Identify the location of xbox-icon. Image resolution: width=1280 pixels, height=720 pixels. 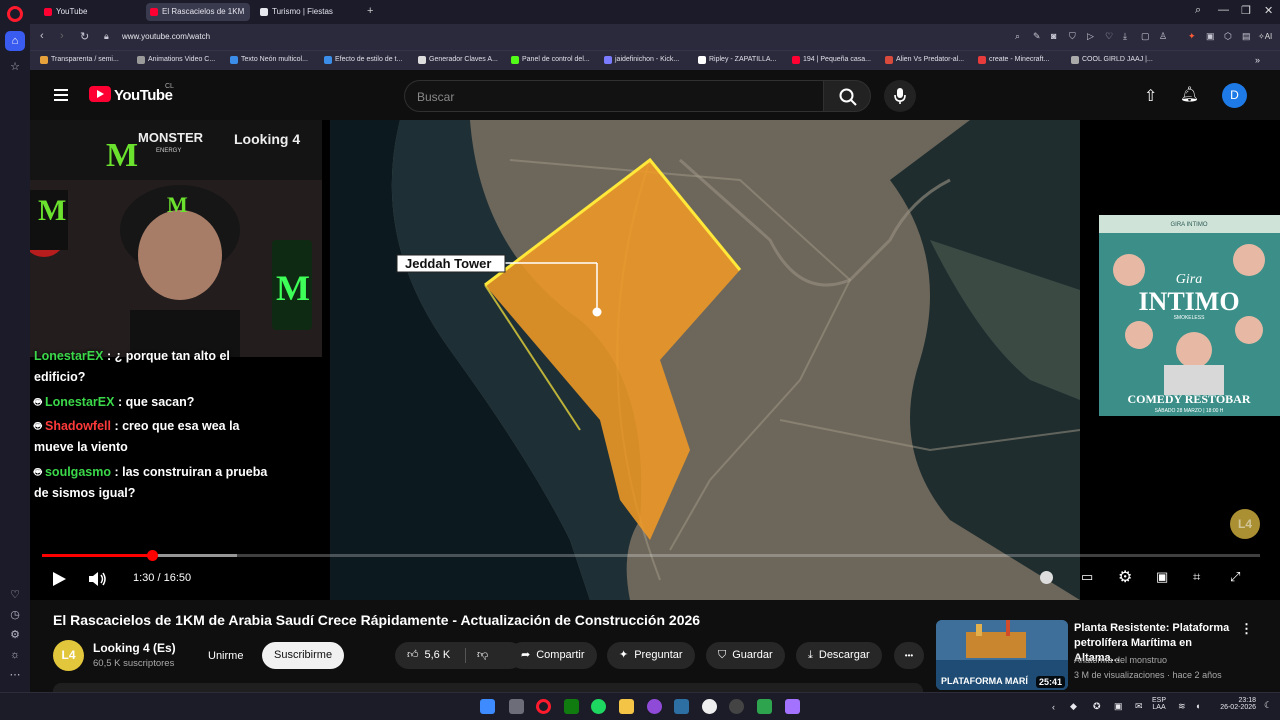
(571, 706).